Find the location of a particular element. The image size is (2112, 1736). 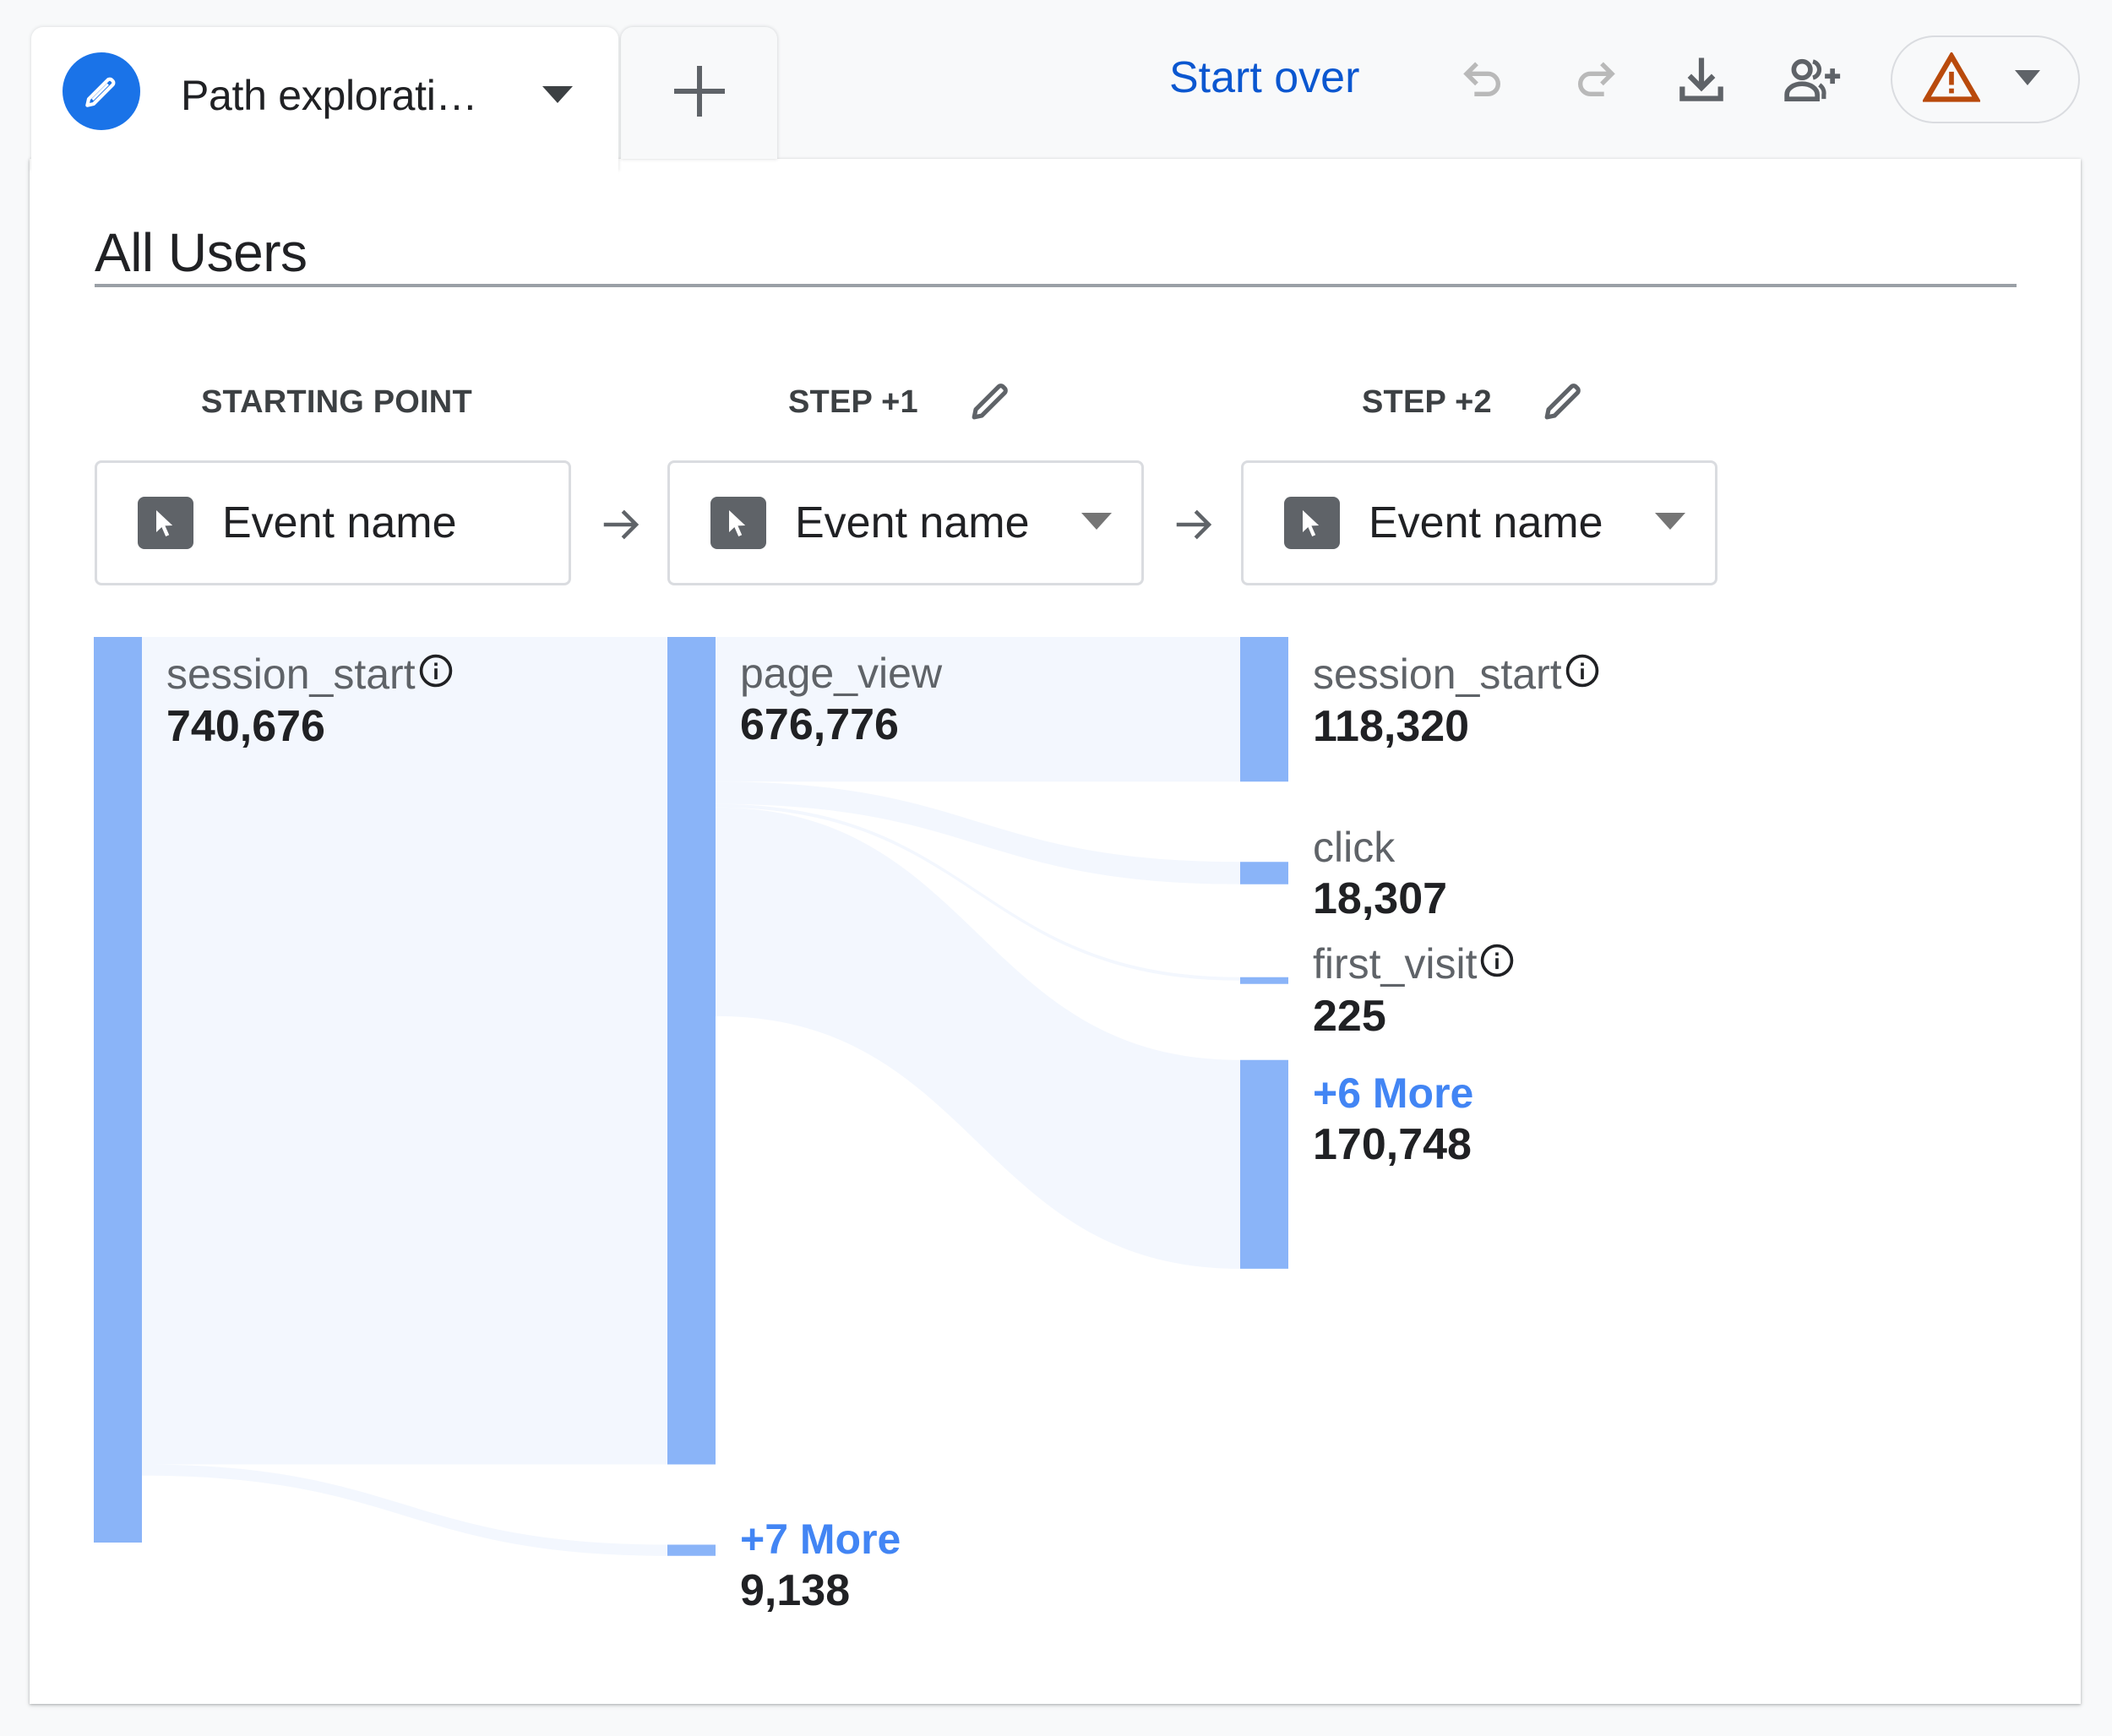

node-name-text: first_visit is located at coordinates (1395, 964).